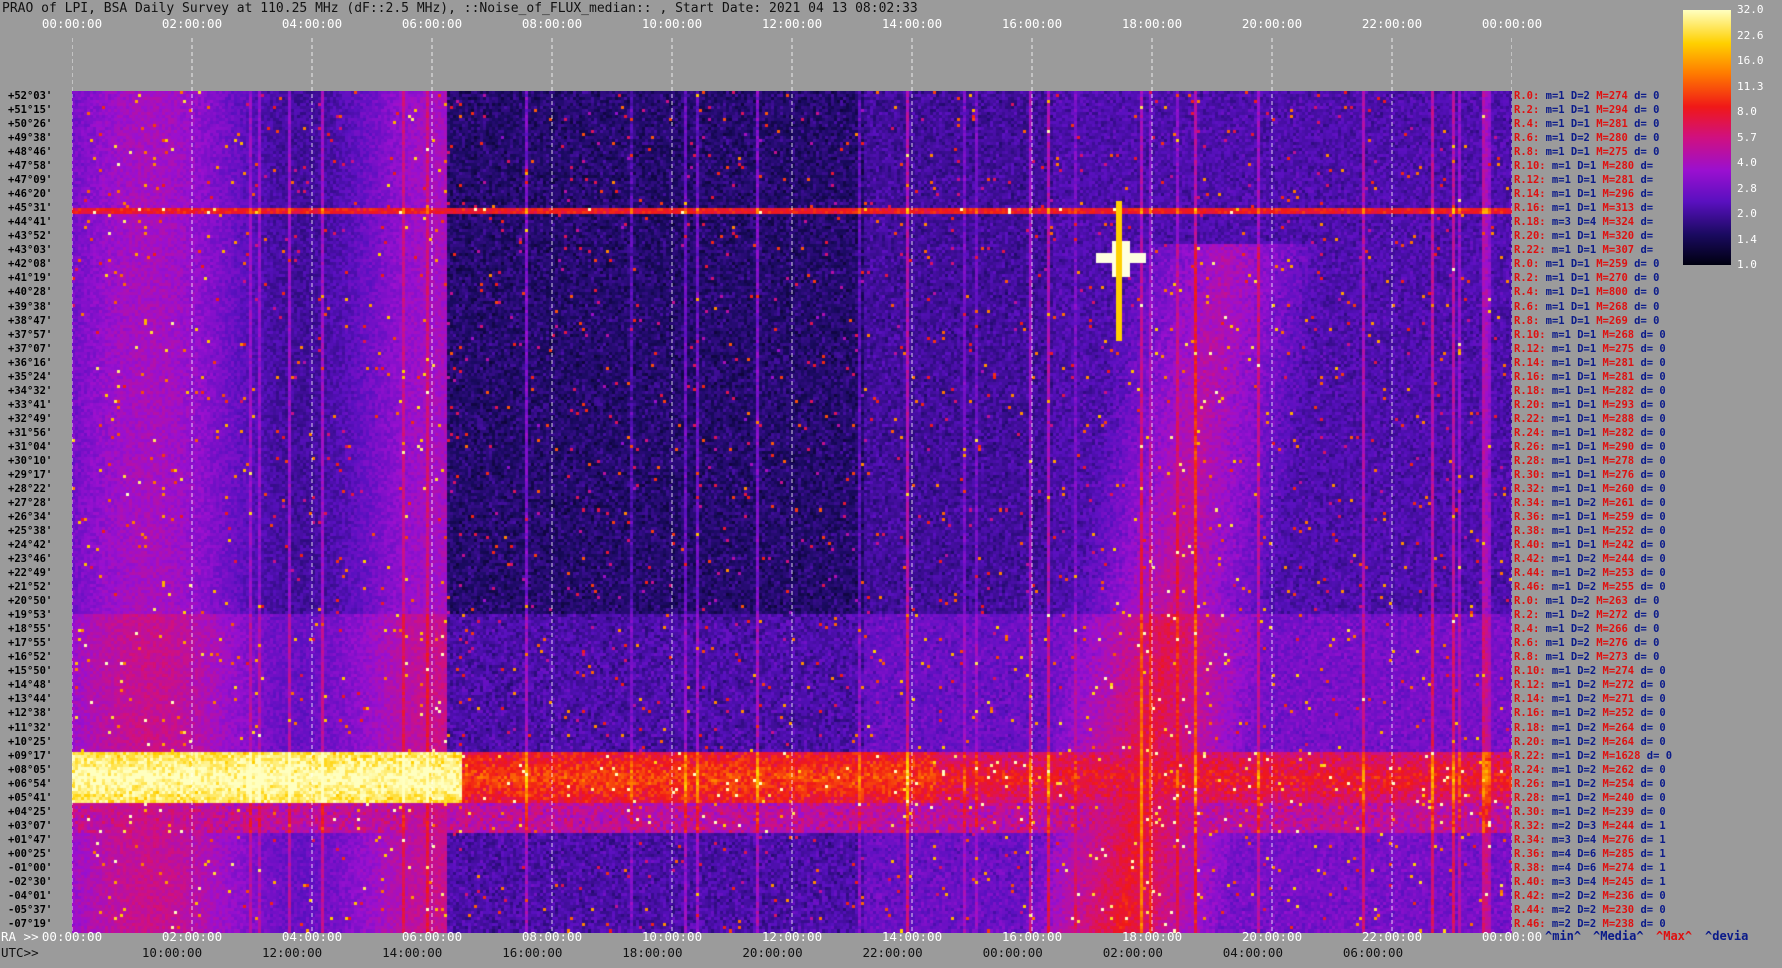  What do you see at coordinates (30, 797) in the screenshot?
I see `declination-label: +05°41'` at bounding box center [30, 797].